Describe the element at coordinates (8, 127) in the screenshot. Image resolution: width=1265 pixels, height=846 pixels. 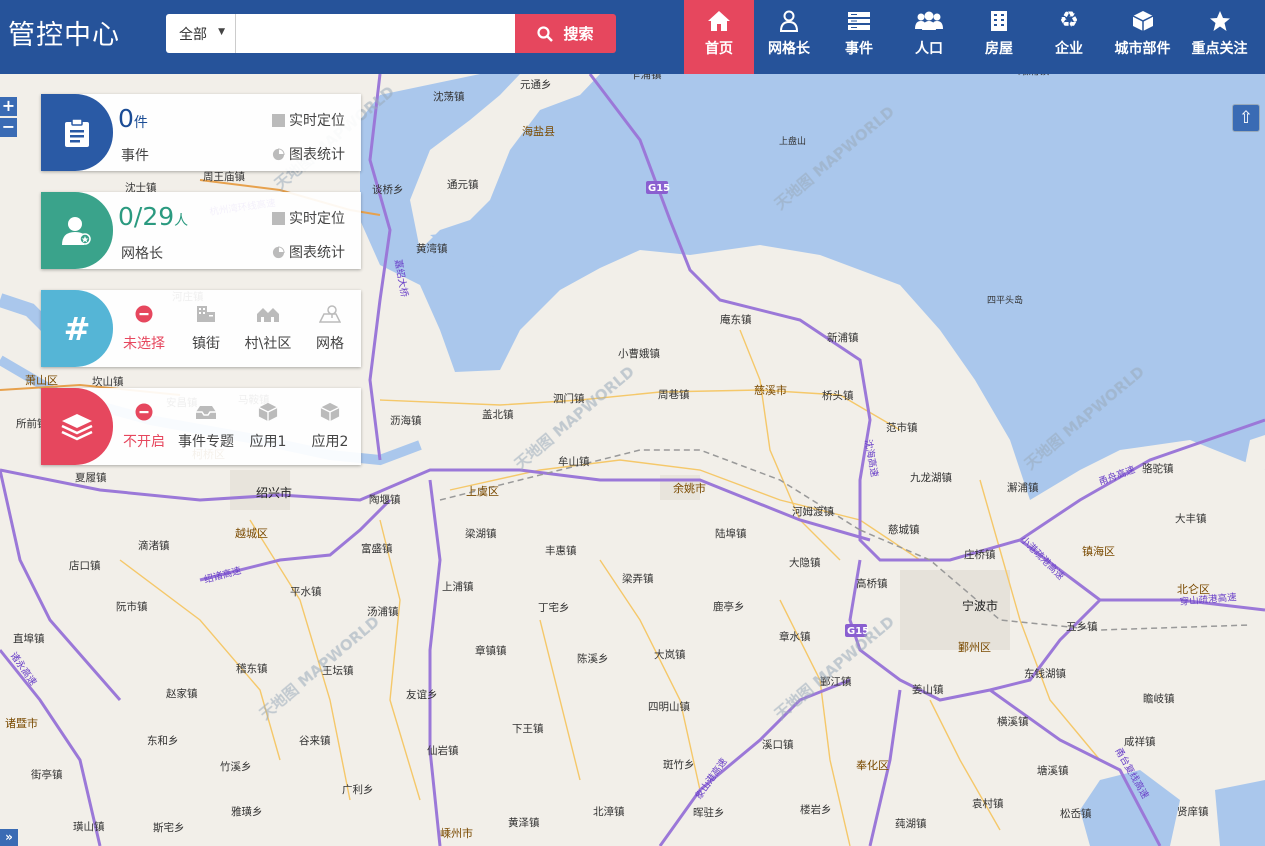
I see `zoom-out-button: −` at that location.